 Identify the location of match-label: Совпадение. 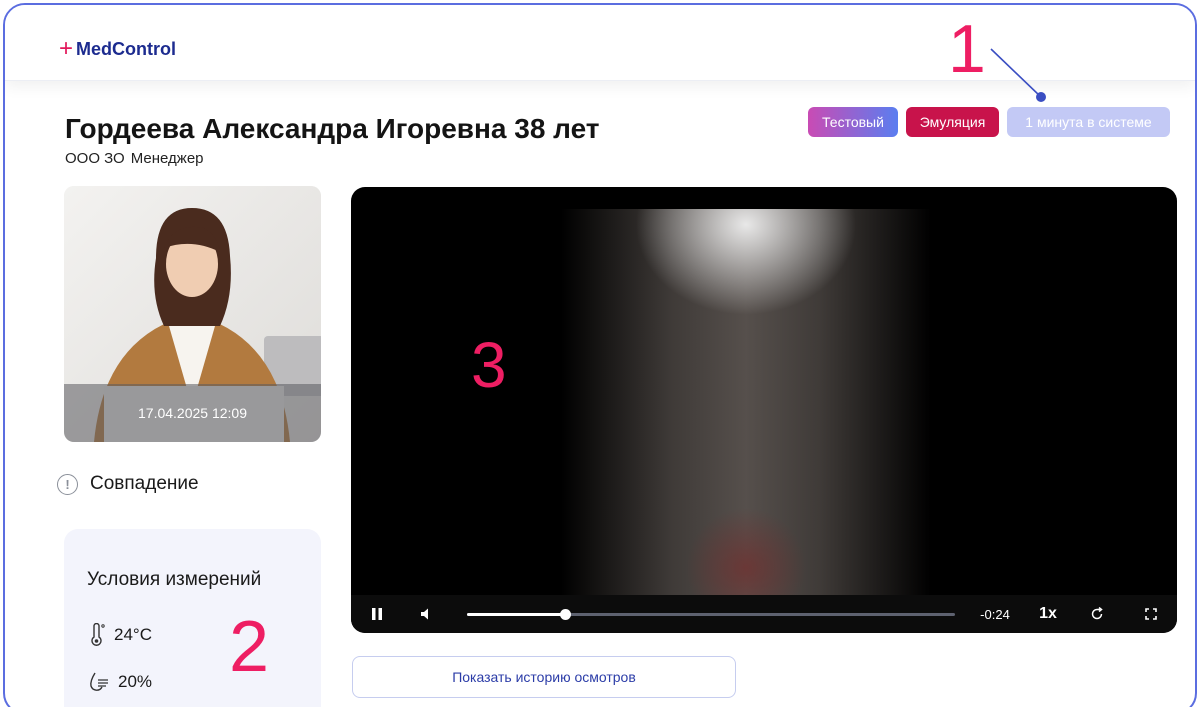
(144, 483).